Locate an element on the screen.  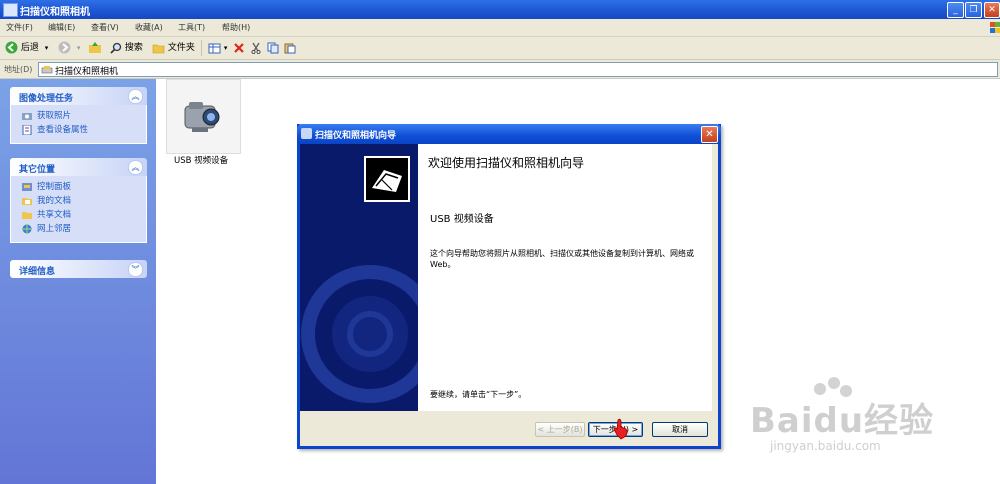
forward-dropdown-icon: ▾ is located at coordinates (78, 48).